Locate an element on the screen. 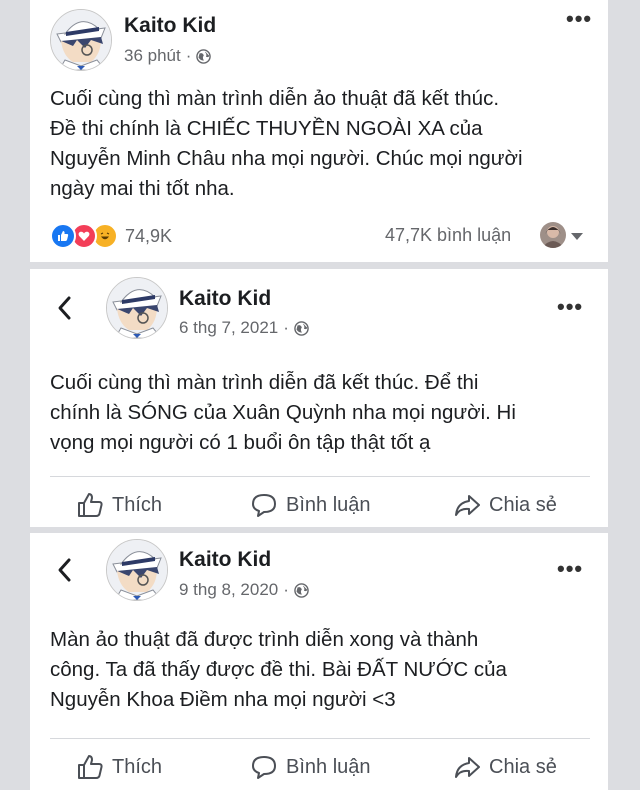 This screenshot has height=790, width=640. like-reaction-icon is located at coordinates (63, 236).